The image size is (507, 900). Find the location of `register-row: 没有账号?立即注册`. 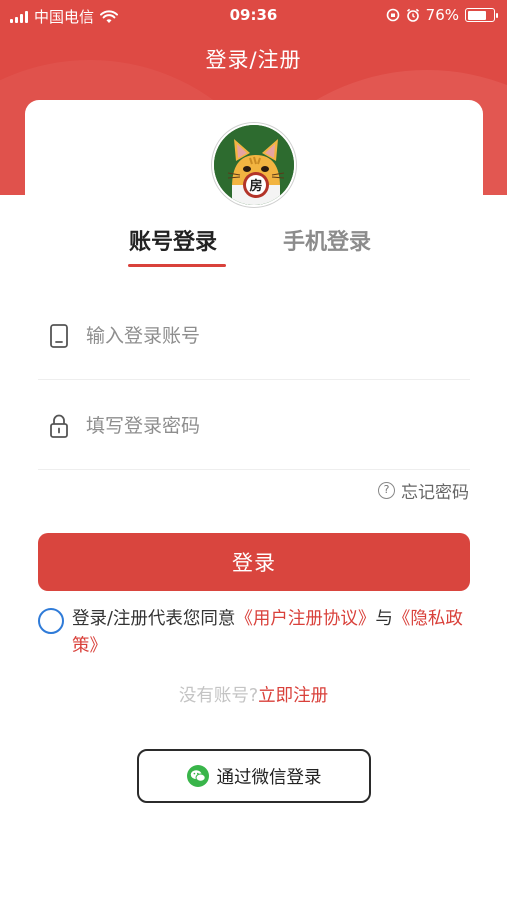

register-row: 没有账号?立即注册 is located at coordinates (253, 694).